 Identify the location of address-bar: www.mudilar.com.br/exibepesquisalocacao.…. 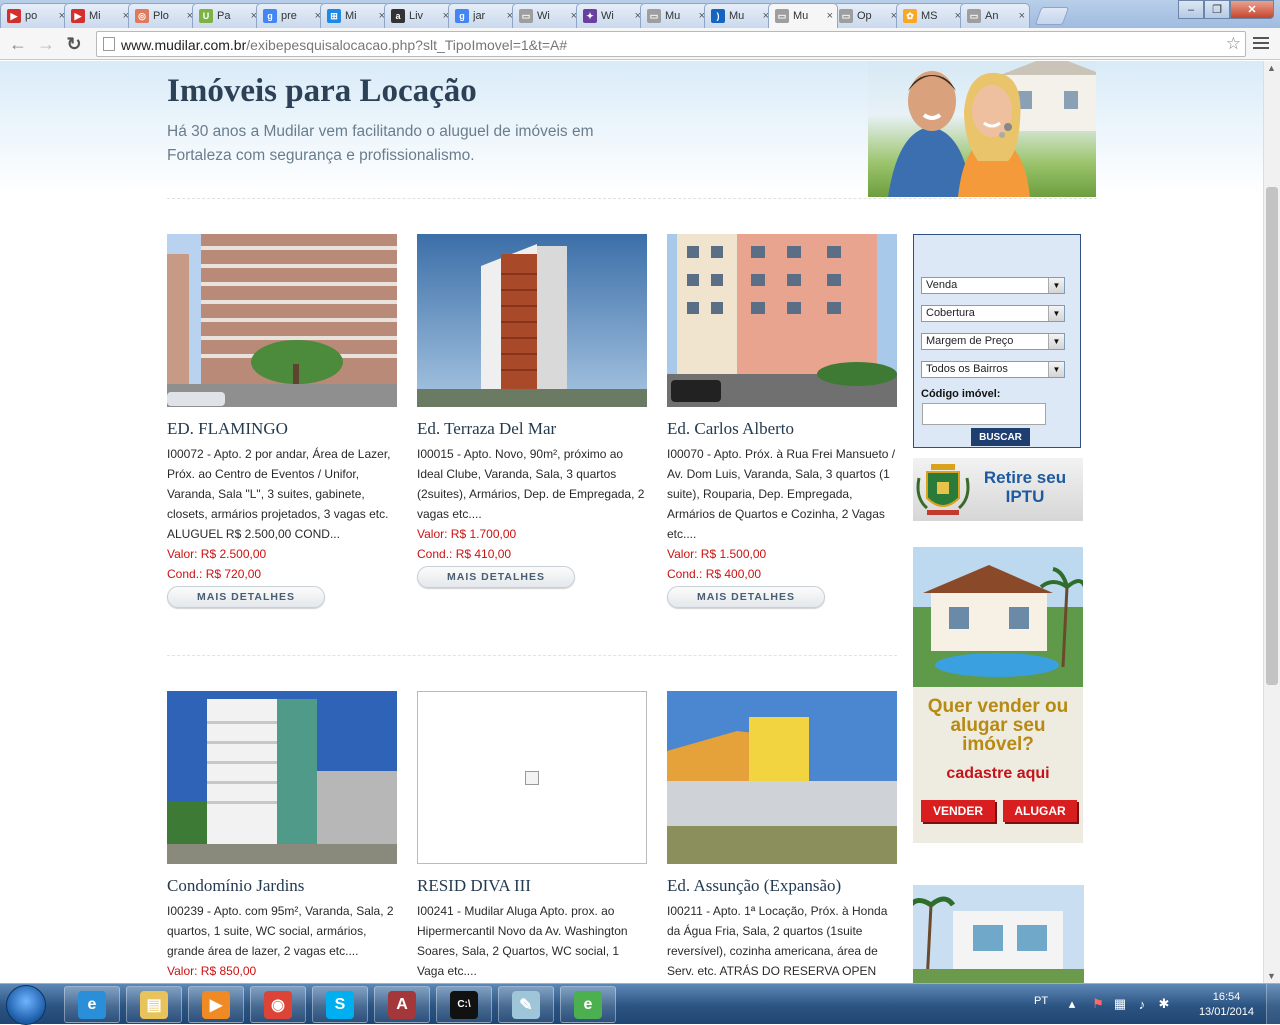
(671, 44).